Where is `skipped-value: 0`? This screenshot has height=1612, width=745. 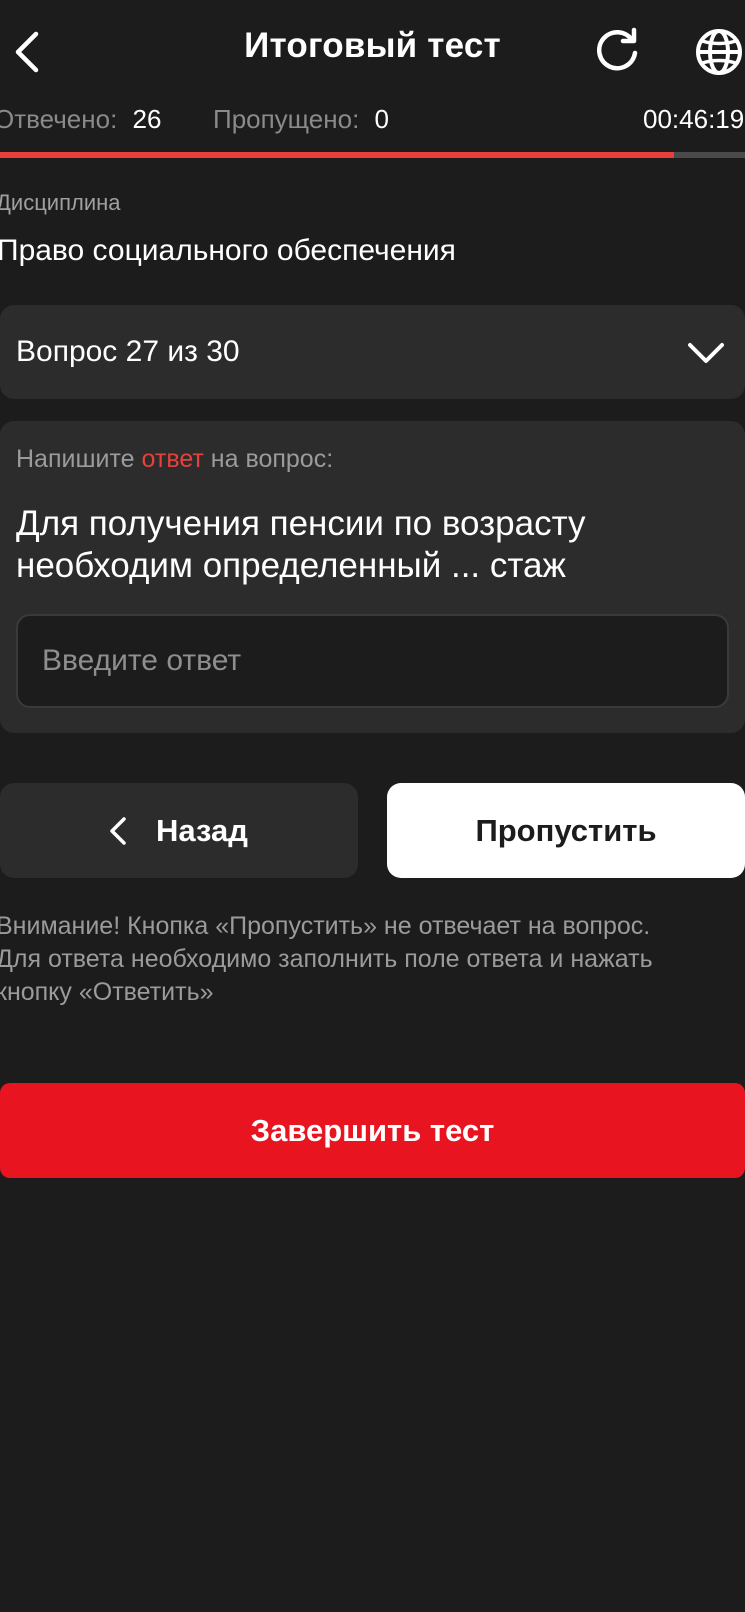
skipped-value: 0 is located at coordinates (381, 119).